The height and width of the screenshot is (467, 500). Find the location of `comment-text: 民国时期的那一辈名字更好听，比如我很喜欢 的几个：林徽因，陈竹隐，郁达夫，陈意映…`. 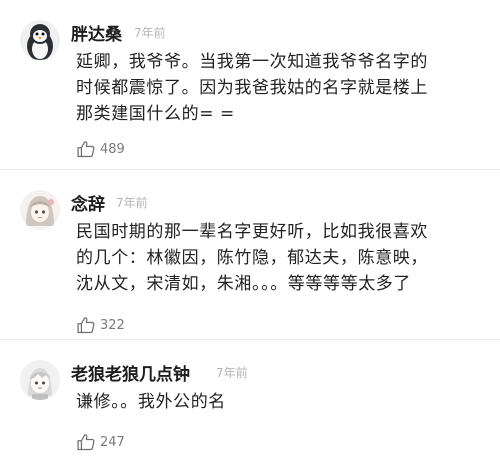

comment-text: 民国时期的那一辈名字更好听，比如我很喜欢 的几个：林徽因，陈竹隐，郁达夫，陈意映… is located at coordinates (281, 258).